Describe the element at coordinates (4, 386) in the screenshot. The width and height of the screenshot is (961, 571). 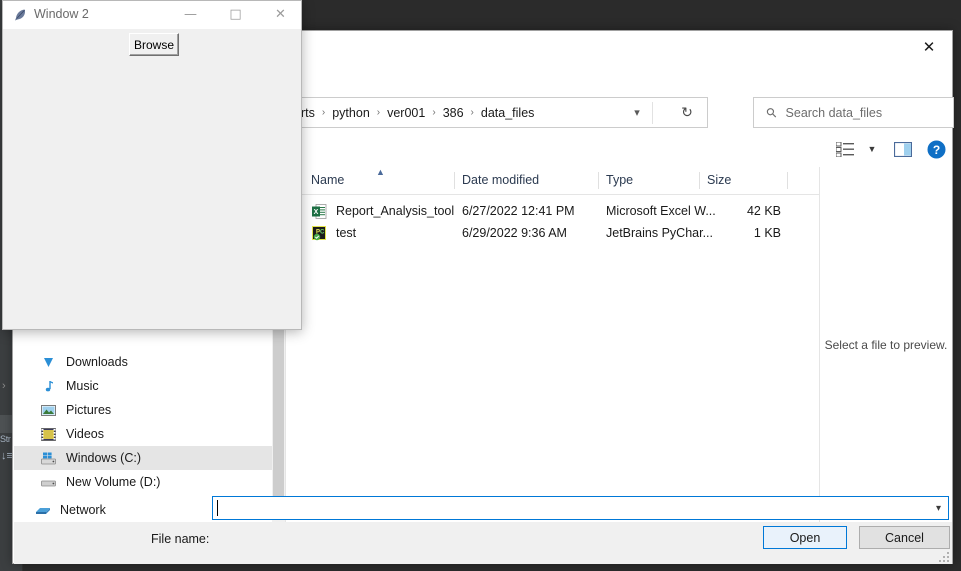
I see `chevron-right-icon: ›` at that location.